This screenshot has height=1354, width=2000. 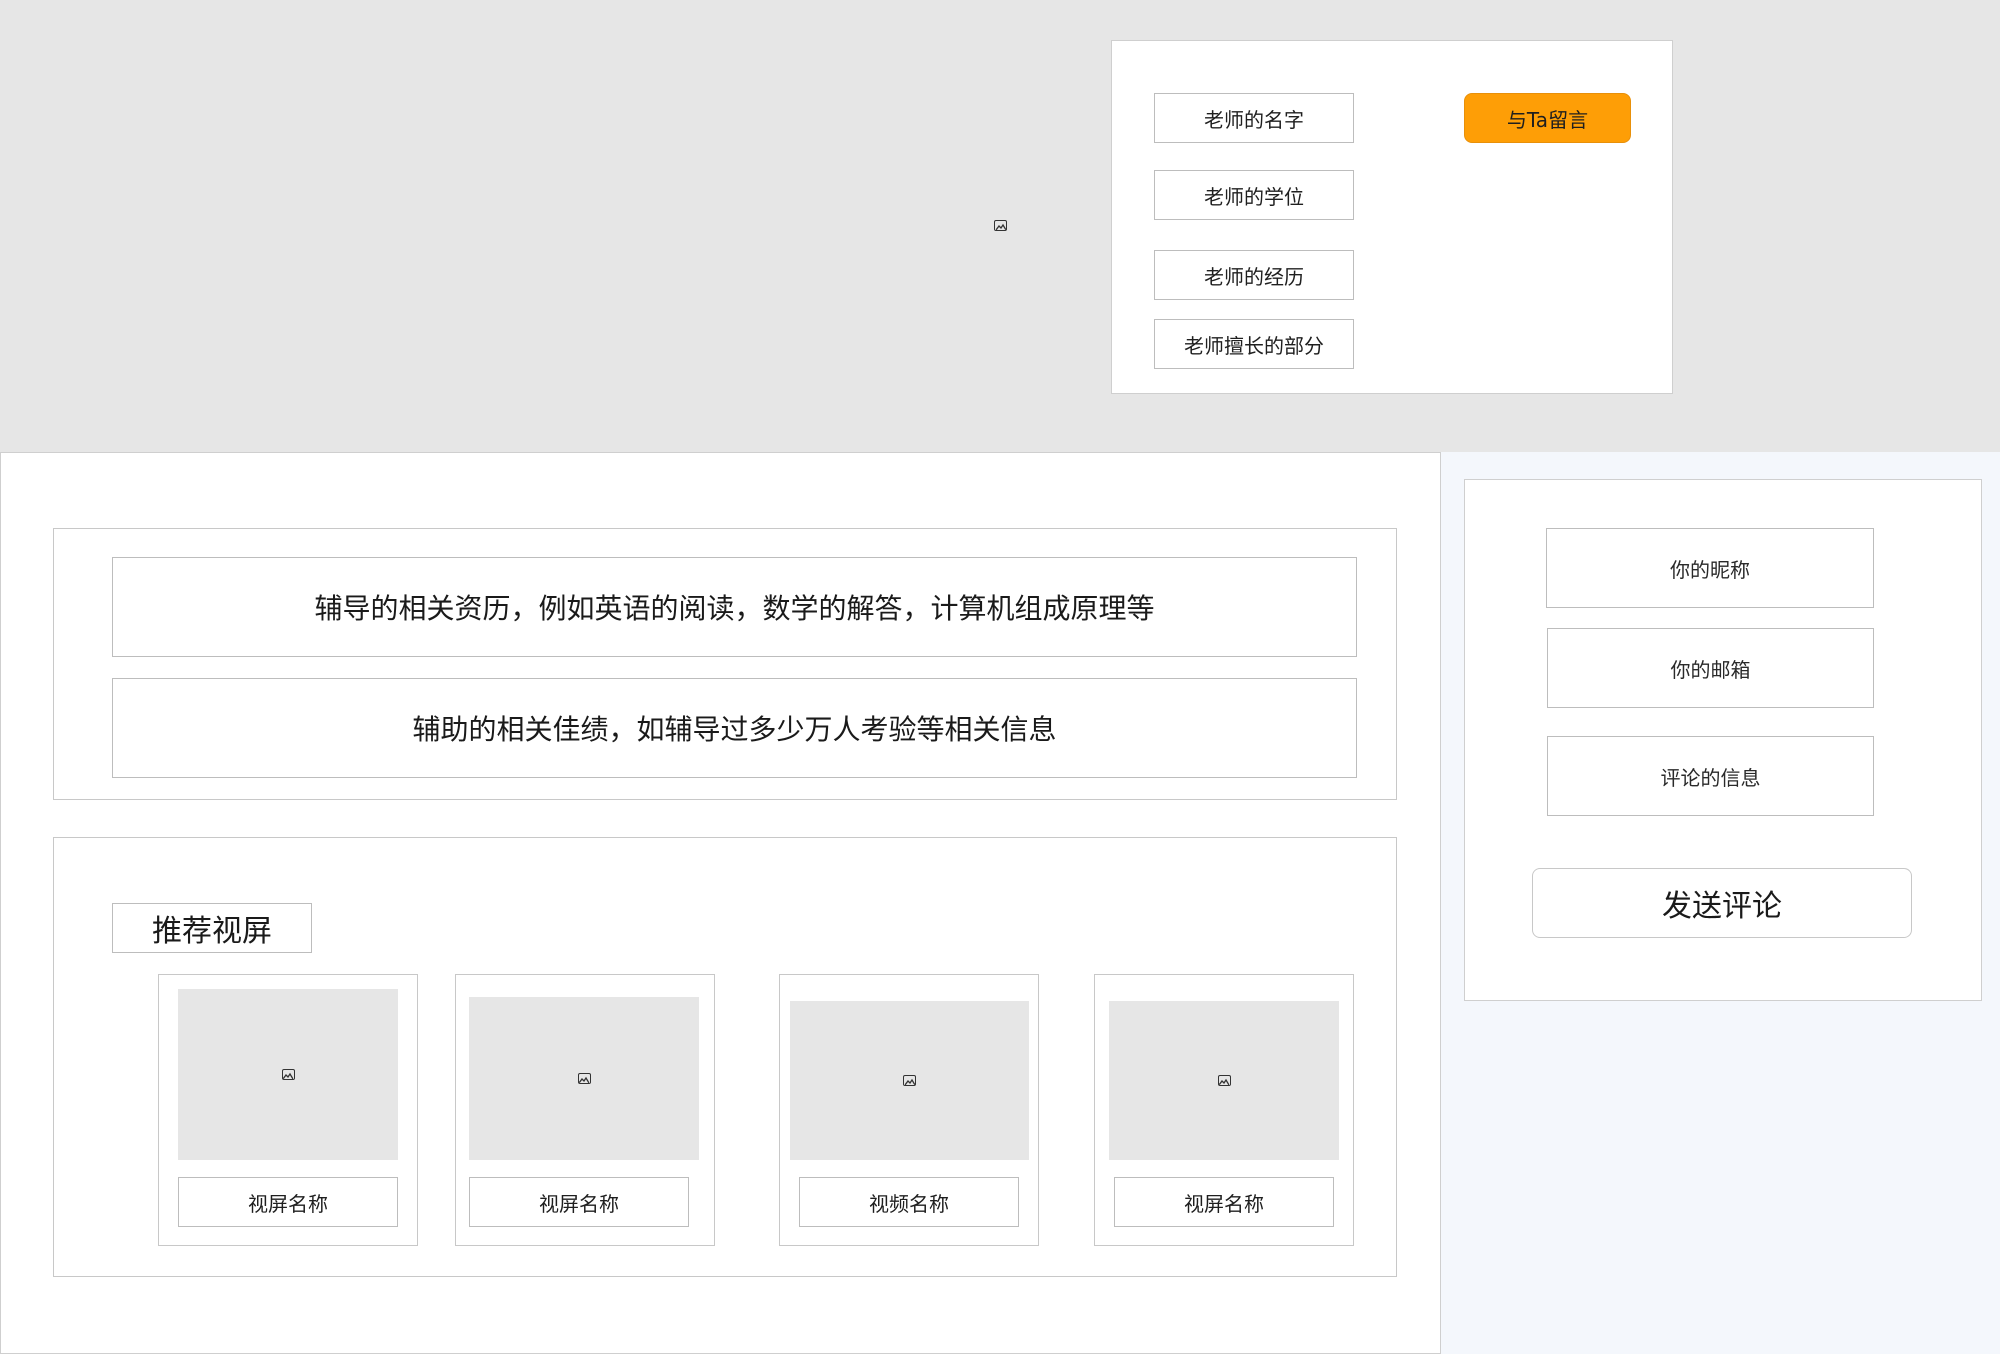 I want to click on teacher-degree: 老师的学位, so click(x=1254, y=195).